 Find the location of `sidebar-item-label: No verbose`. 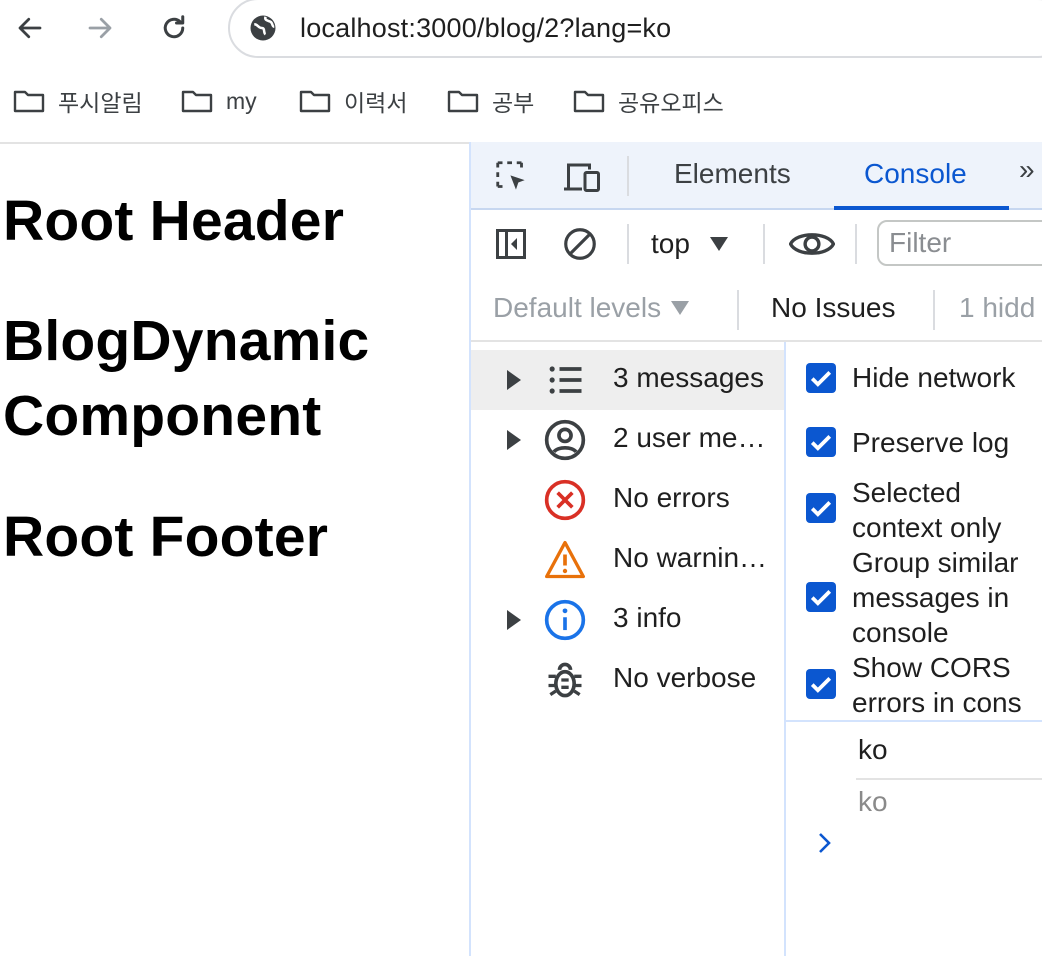

sidebar-item-label: No verbose is located at coordinates (685, 677).